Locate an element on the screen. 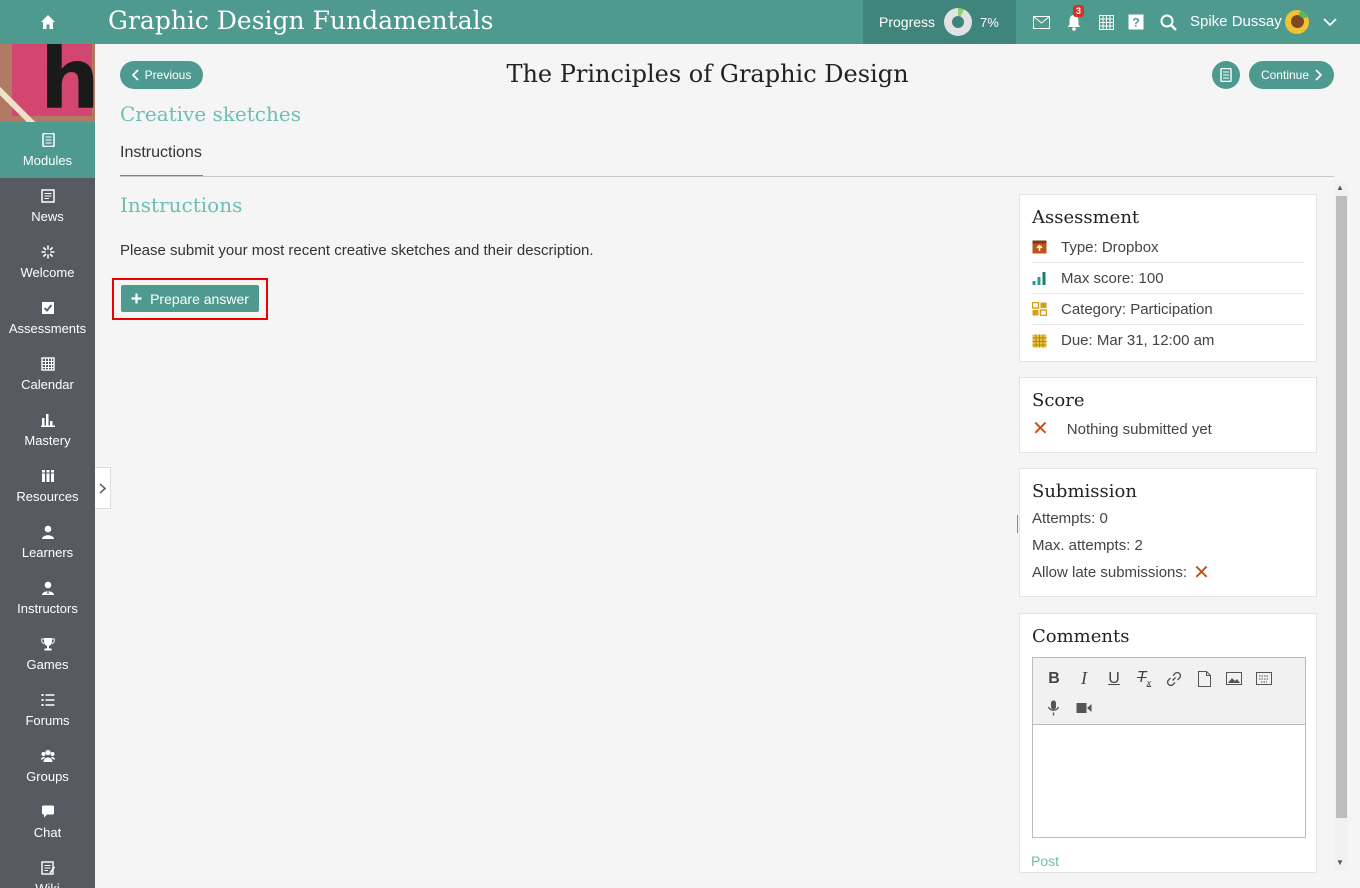 This screenshot has height=888, width=1360. sidebar-item-resources: Resources is located at coordinates (47, 486).